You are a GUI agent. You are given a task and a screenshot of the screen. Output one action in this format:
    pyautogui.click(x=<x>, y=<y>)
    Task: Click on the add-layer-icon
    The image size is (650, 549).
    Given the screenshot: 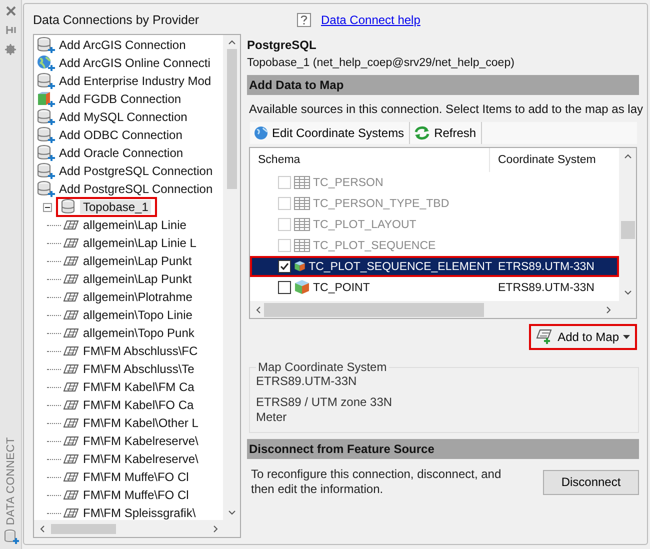 What is the action you would take?
    pyautogui.click(x=545, y=337)
    